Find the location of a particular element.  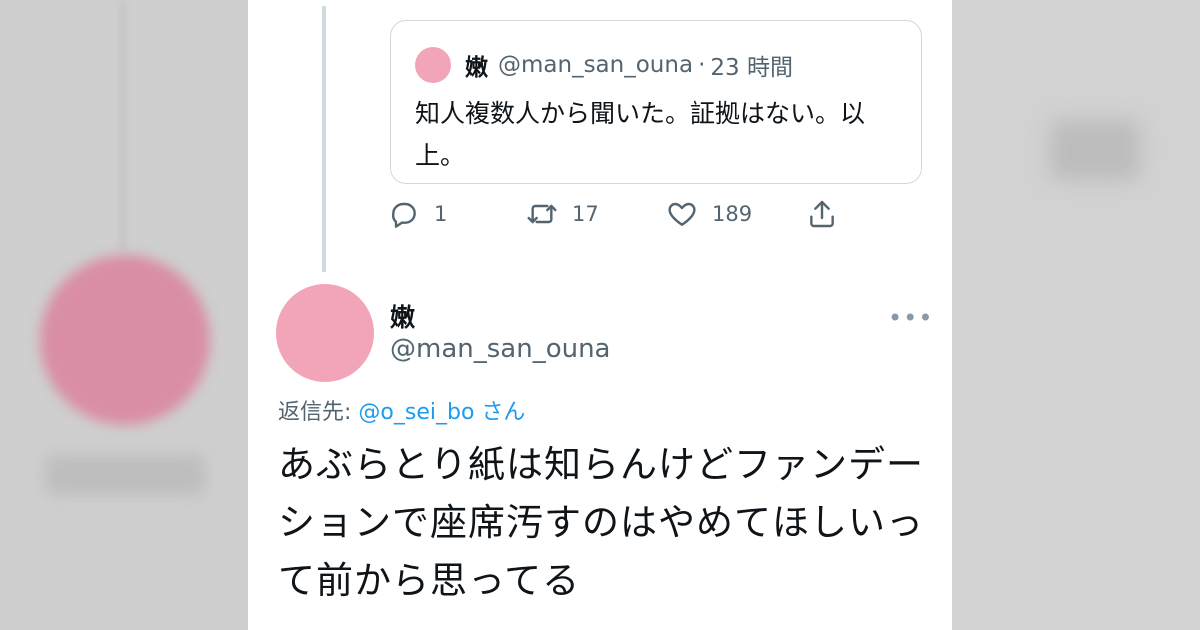

reply-to-suffix: さん is located at coordinates (500, 412).